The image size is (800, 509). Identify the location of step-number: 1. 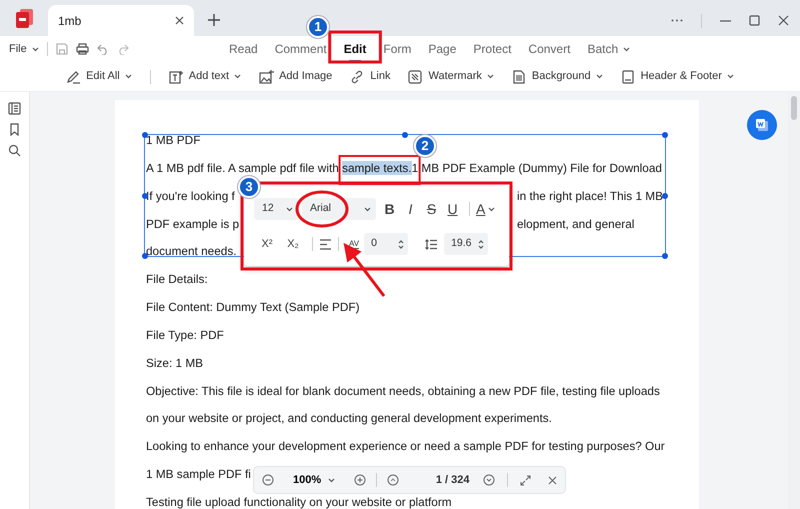
(318, 27).